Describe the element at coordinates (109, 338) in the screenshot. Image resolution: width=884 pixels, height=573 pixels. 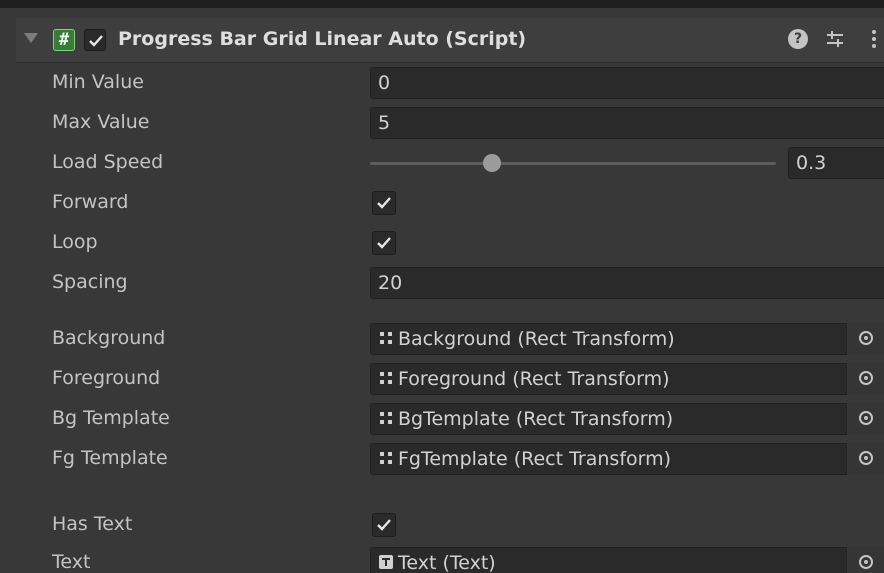
I see `background-label: Background` at that location.